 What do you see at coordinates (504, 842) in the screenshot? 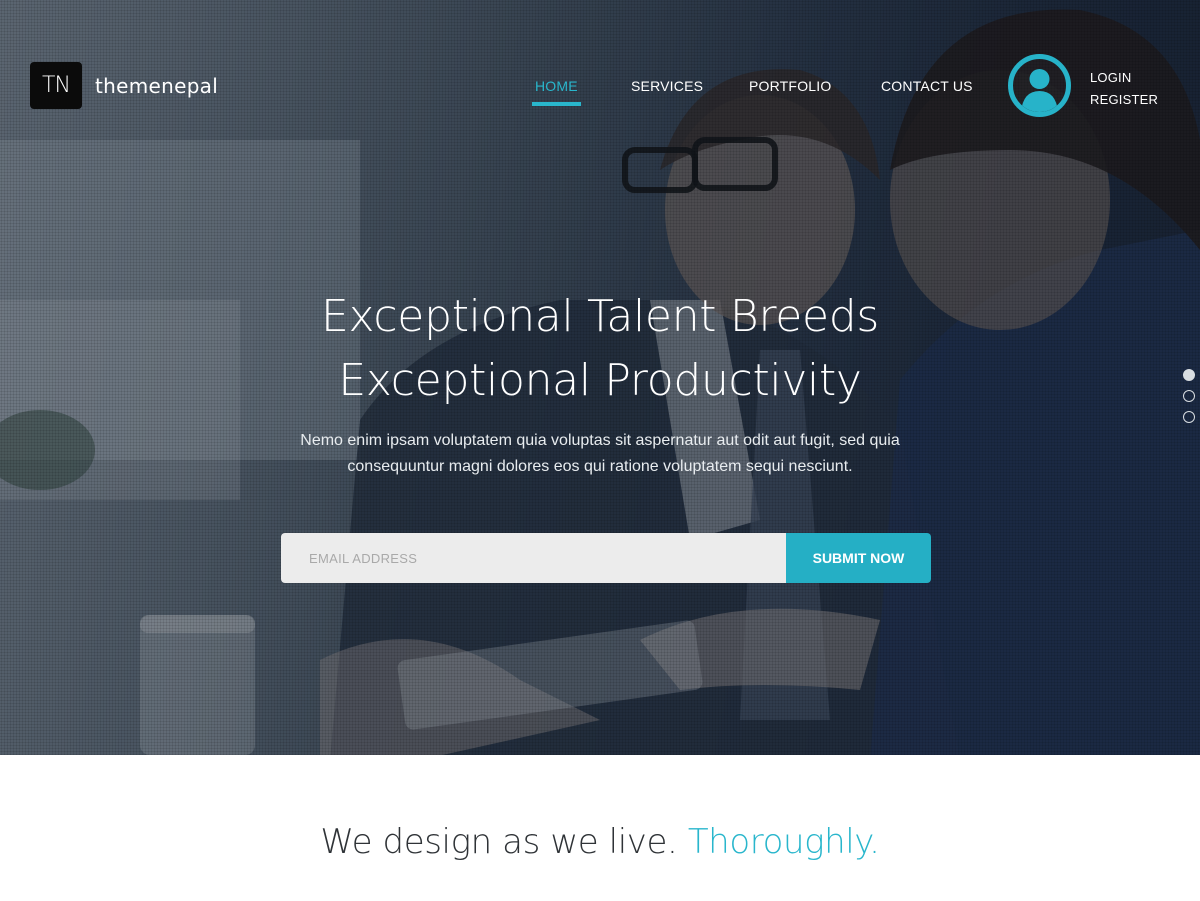
I see `tagline-main: We design as we live.` at bounding box center [504, 842].